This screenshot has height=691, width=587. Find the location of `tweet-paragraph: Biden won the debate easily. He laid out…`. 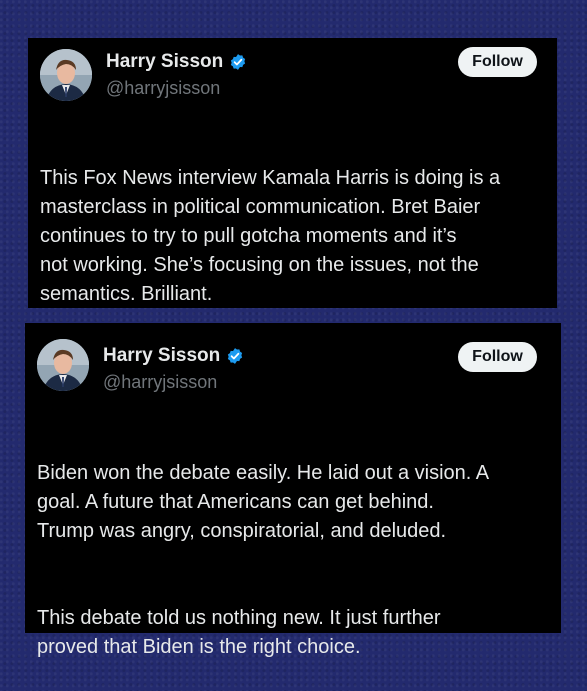

tweet-paragraph: Biden won the debate easily. He laid out… is located at coordinates (263, 502).